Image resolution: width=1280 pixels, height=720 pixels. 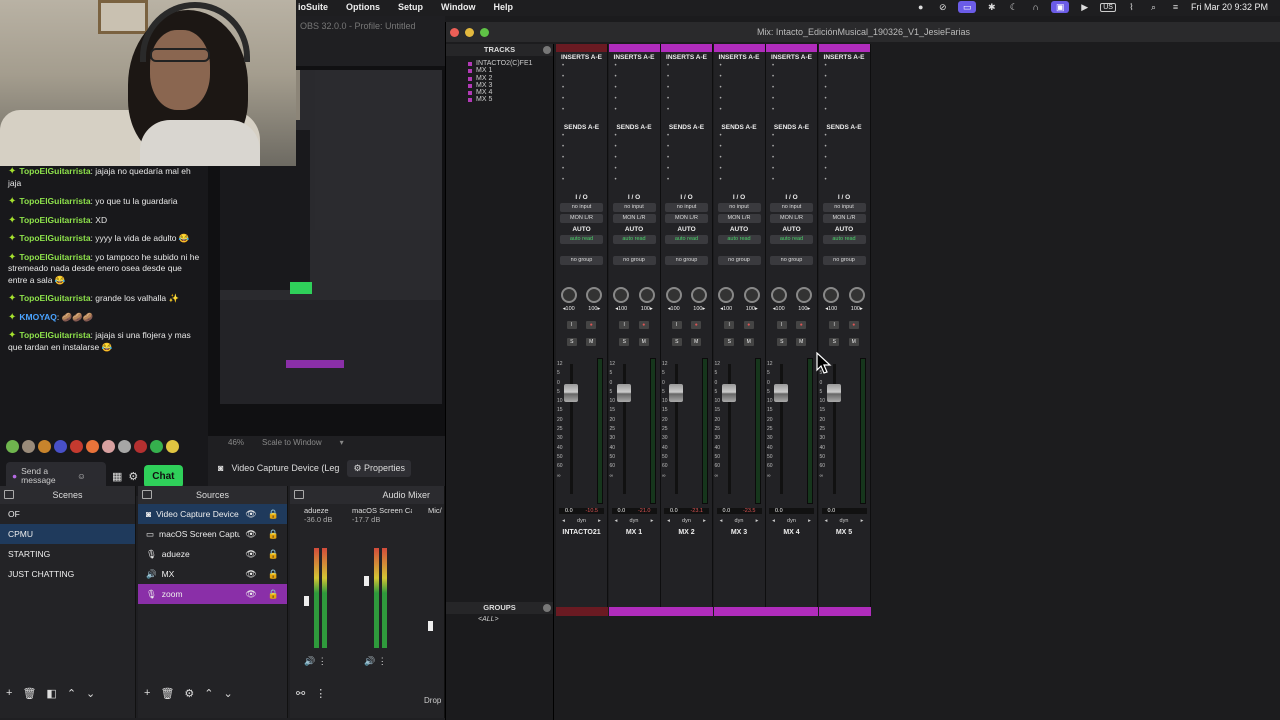 I want to click on source-item: 🎙 zoom 👁 🔒, so click(x=212, y=594).